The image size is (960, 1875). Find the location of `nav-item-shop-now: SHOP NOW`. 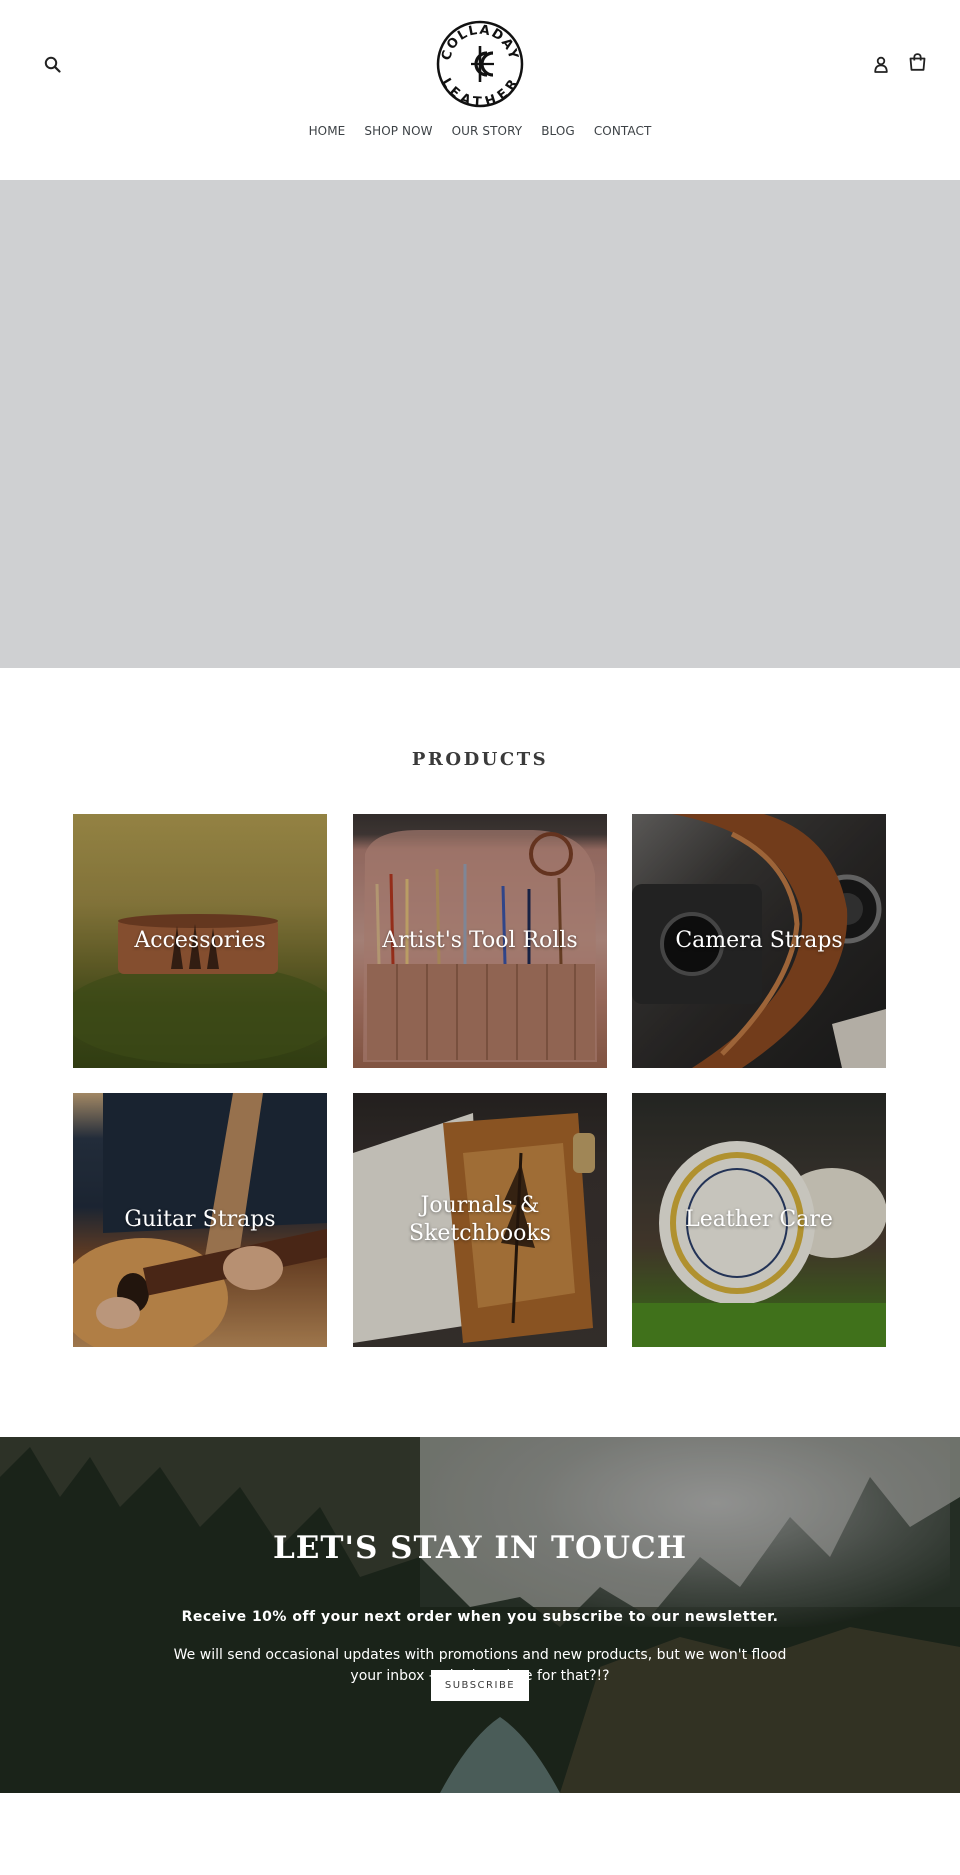

nav-item-shop-now: SHOP NOW is located at coordinates (398, 131).